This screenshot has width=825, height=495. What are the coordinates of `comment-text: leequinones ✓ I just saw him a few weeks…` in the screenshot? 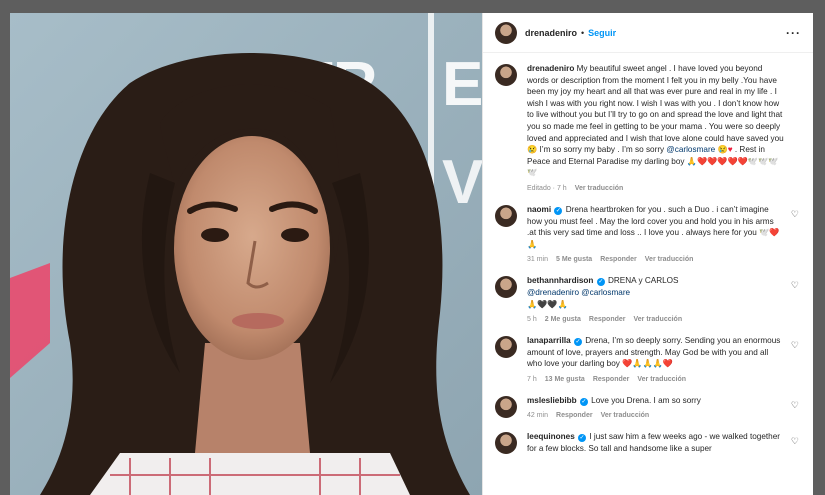 It's located at (656, 442).